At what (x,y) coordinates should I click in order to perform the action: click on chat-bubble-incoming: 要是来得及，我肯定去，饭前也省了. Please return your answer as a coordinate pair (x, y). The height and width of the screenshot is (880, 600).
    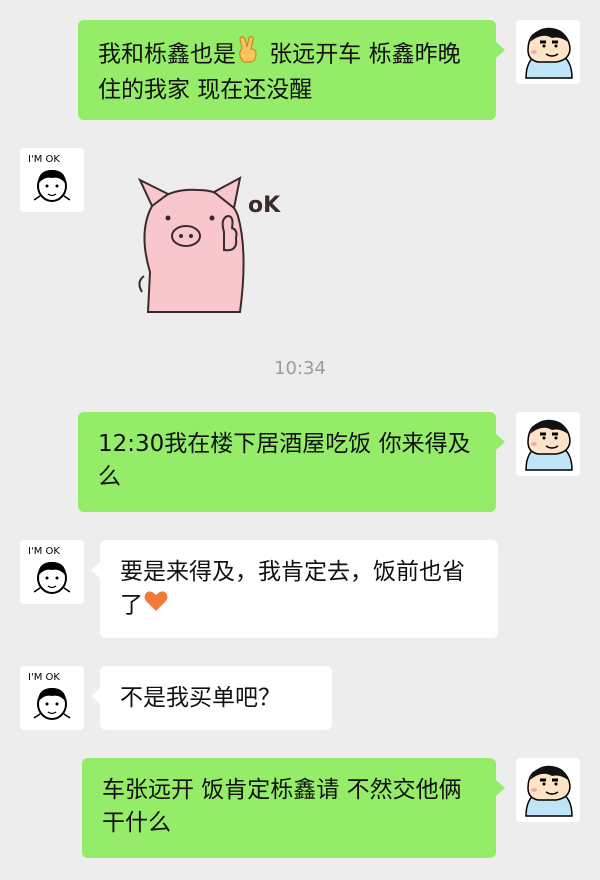
    Looking at the image, I should click on (299, 589).